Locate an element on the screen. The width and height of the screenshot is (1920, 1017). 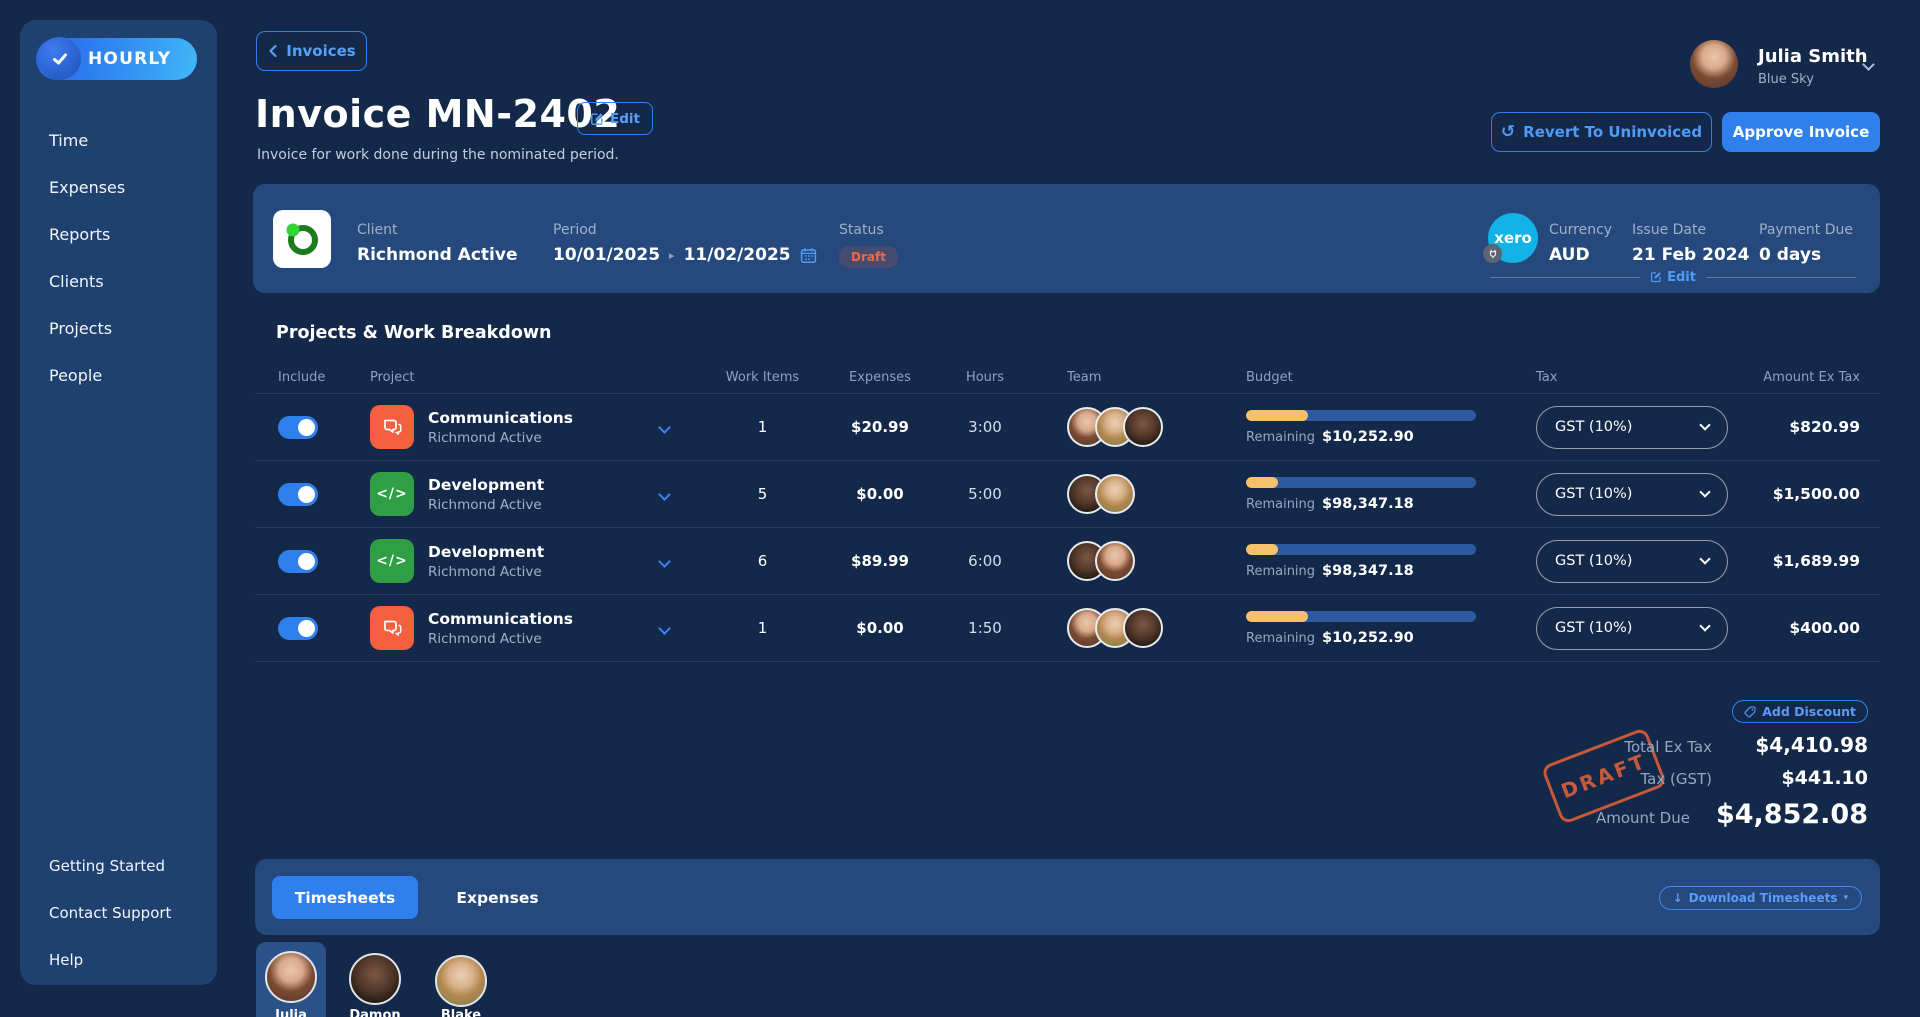
amount-ex-tax-value: $820.99 is located at coordinates (1824, 427).